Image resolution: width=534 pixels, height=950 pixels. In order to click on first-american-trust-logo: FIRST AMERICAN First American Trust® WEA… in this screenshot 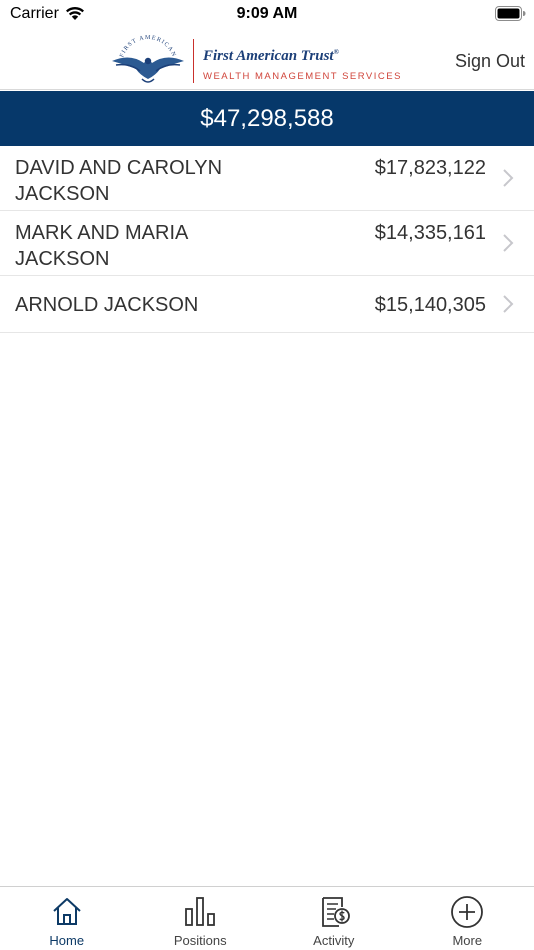, I will do `click(260, 61)`.